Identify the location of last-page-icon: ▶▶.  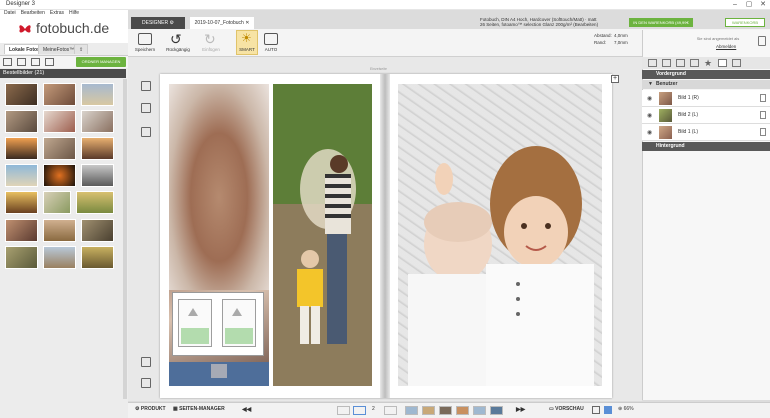
(520, 409).